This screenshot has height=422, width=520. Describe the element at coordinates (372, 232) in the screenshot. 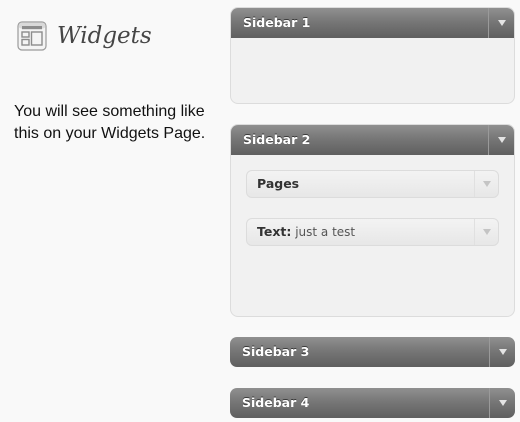

I see `widget-text: Text: just a test` at that location.